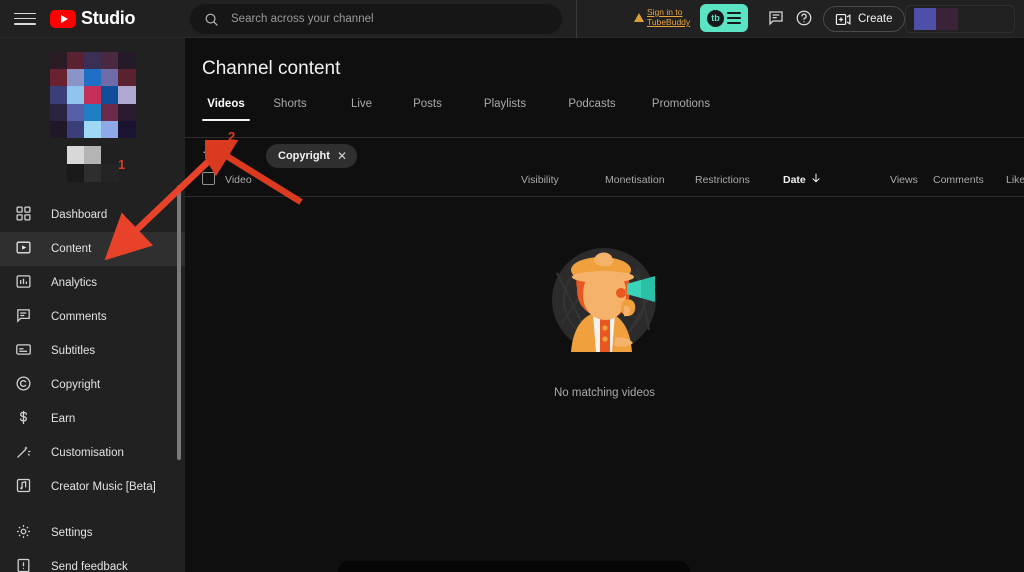 This screenshot has height=572, width=1024. Describe the element at coordinates (25, 419) in the screenshot. I see `dollar-icon` at that location.